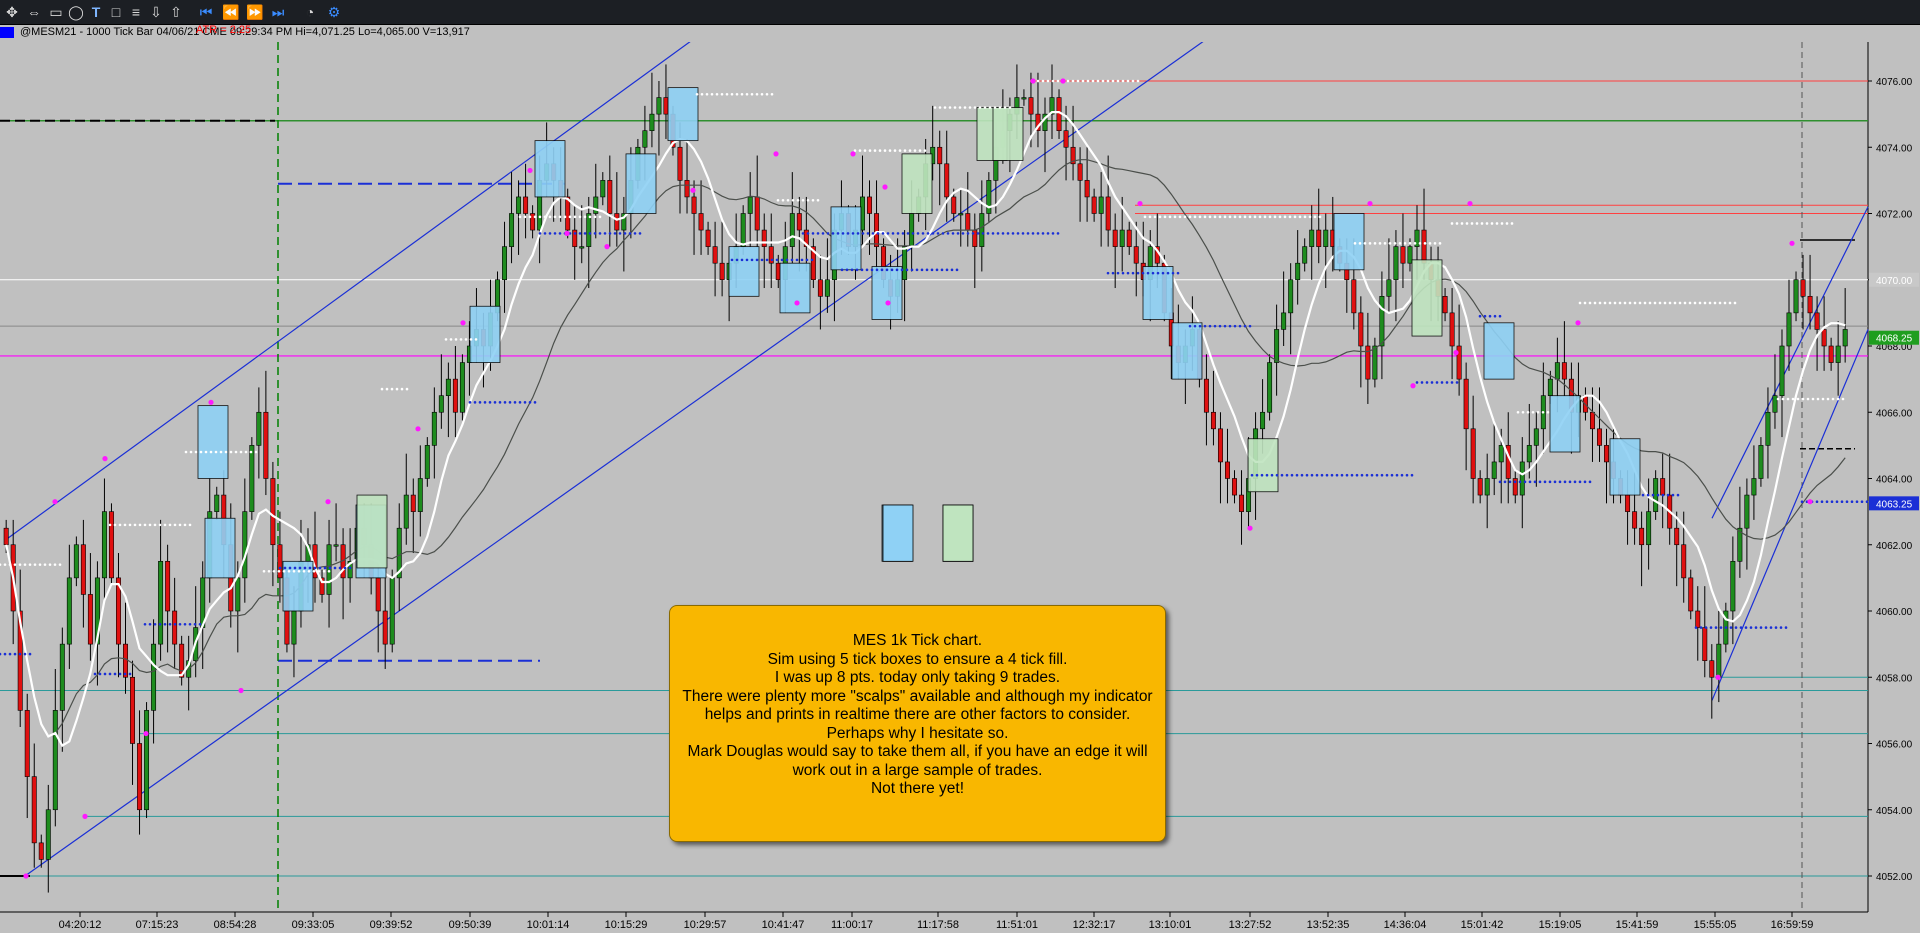 The height and width of the screenshot is (933, 1920). I want to click on hamburger-lines-icon: ≡, so click(136, 12).